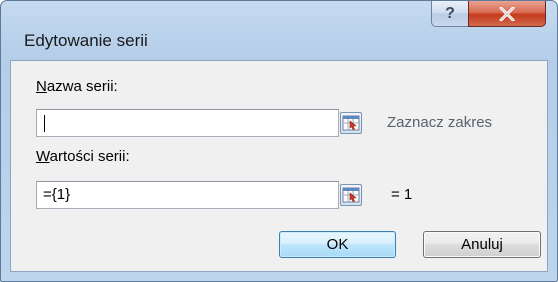 The width and height of the screenshot is (558, 282). I want to click on series-name-accesskey: N, so click(41, 86).